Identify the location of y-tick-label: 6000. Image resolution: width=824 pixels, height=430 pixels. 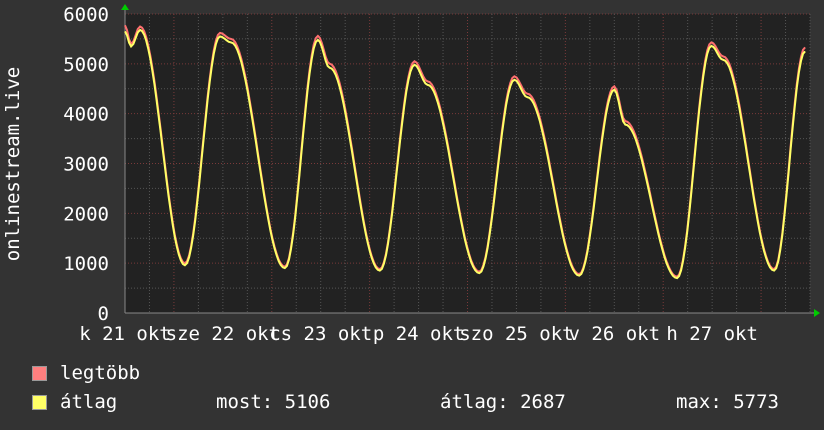
(86, 15).